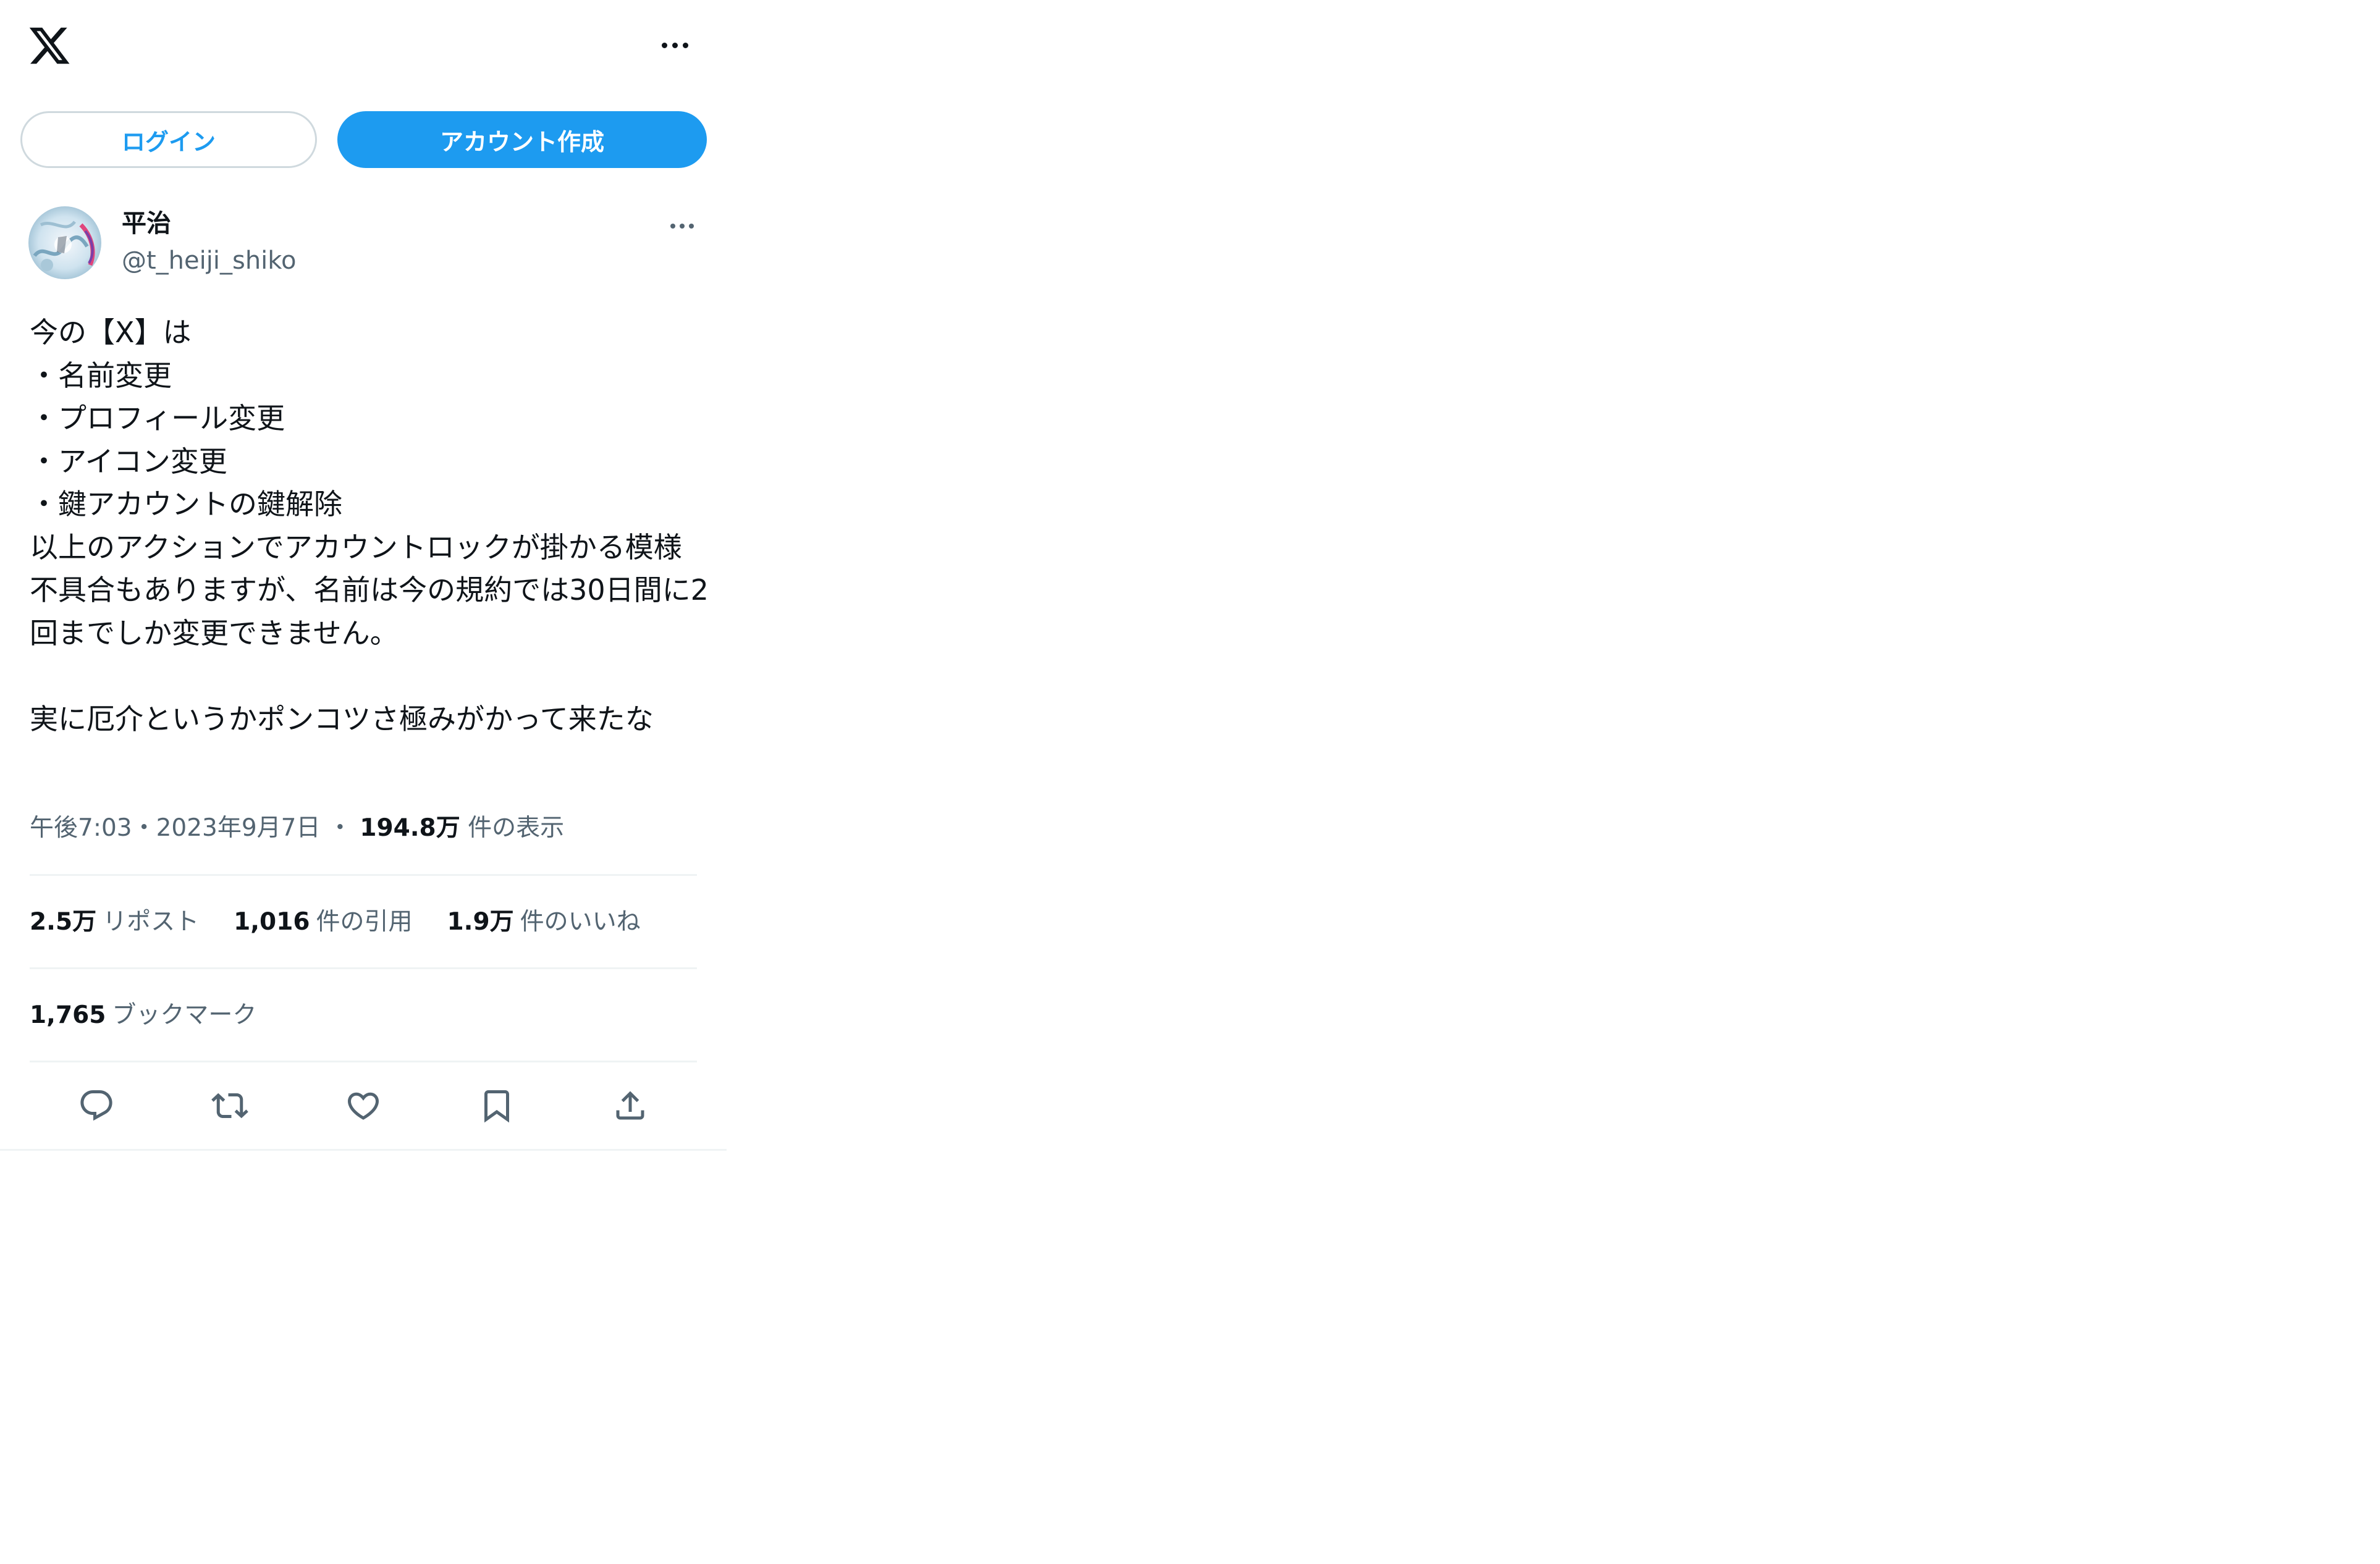 The height and width of the screenshot is (1564, 2380). Describe the element at coordinates (81, 828) in the screenshot. I see `tweet-time: 午後7:03` at that location.